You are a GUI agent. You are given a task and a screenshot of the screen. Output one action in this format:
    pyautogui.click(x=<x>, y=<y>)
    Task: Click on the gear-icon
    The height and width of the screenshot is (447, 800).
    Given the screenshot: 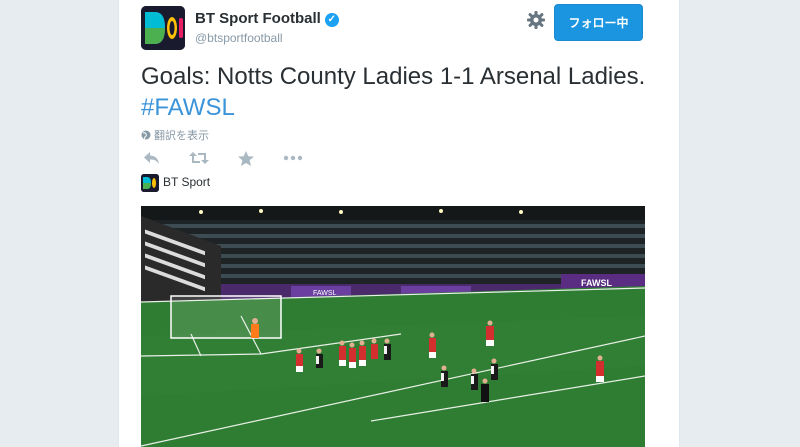 What is the action you would take?
    pyautogui.click(x=536, y=20)
    